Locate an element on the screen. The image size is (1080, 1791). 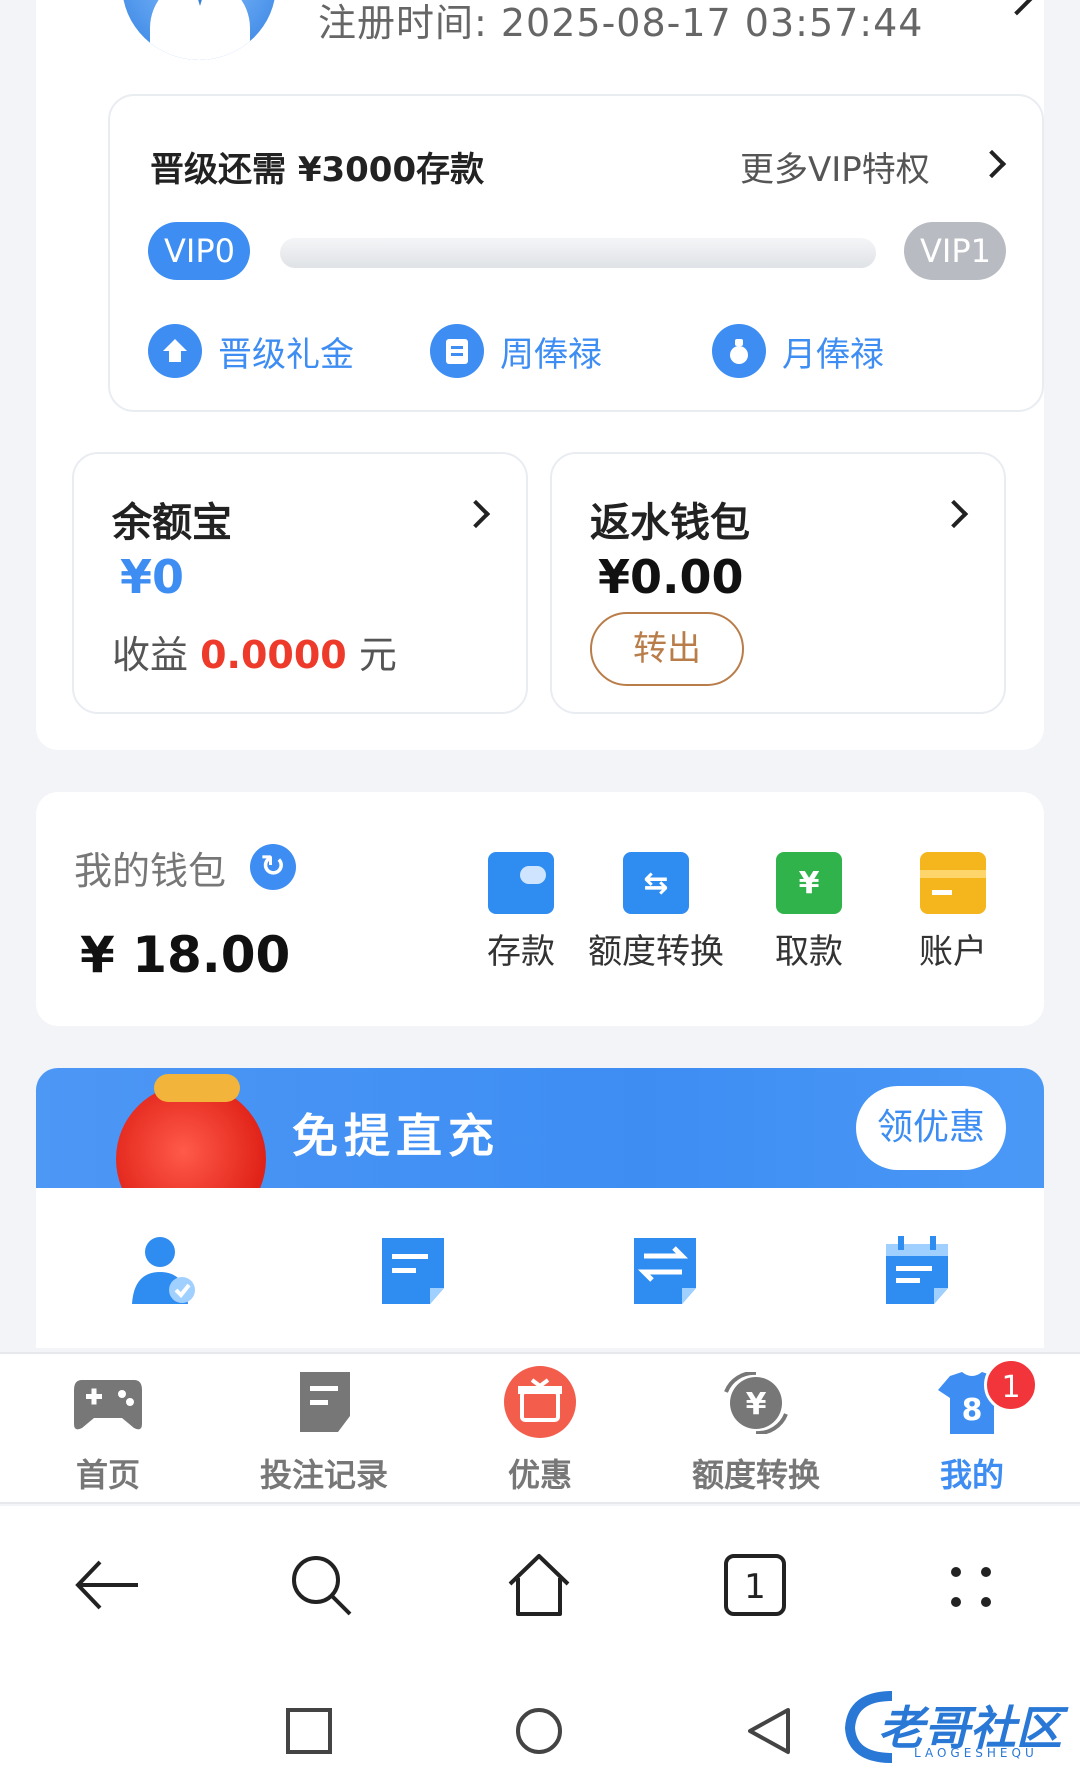
rebate-wallet-title: 返水钱包 is located at coordinates (670, 523).